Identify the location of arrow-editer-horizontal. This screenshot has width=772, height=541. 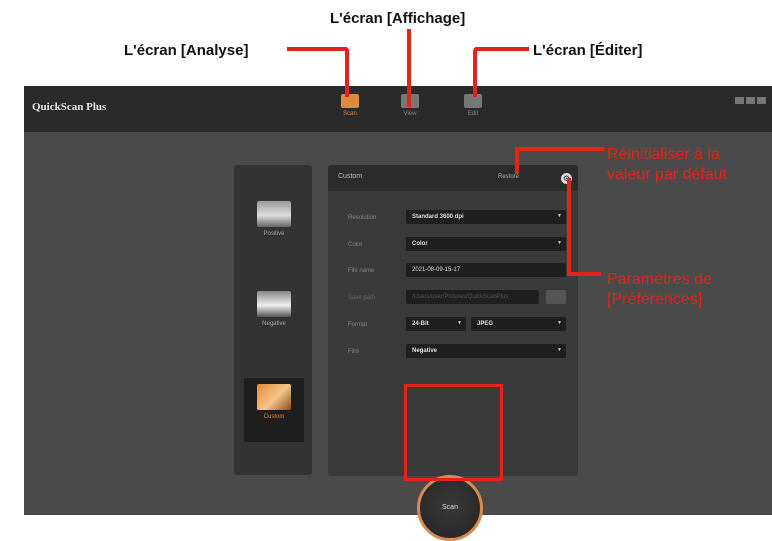
(502, 49).